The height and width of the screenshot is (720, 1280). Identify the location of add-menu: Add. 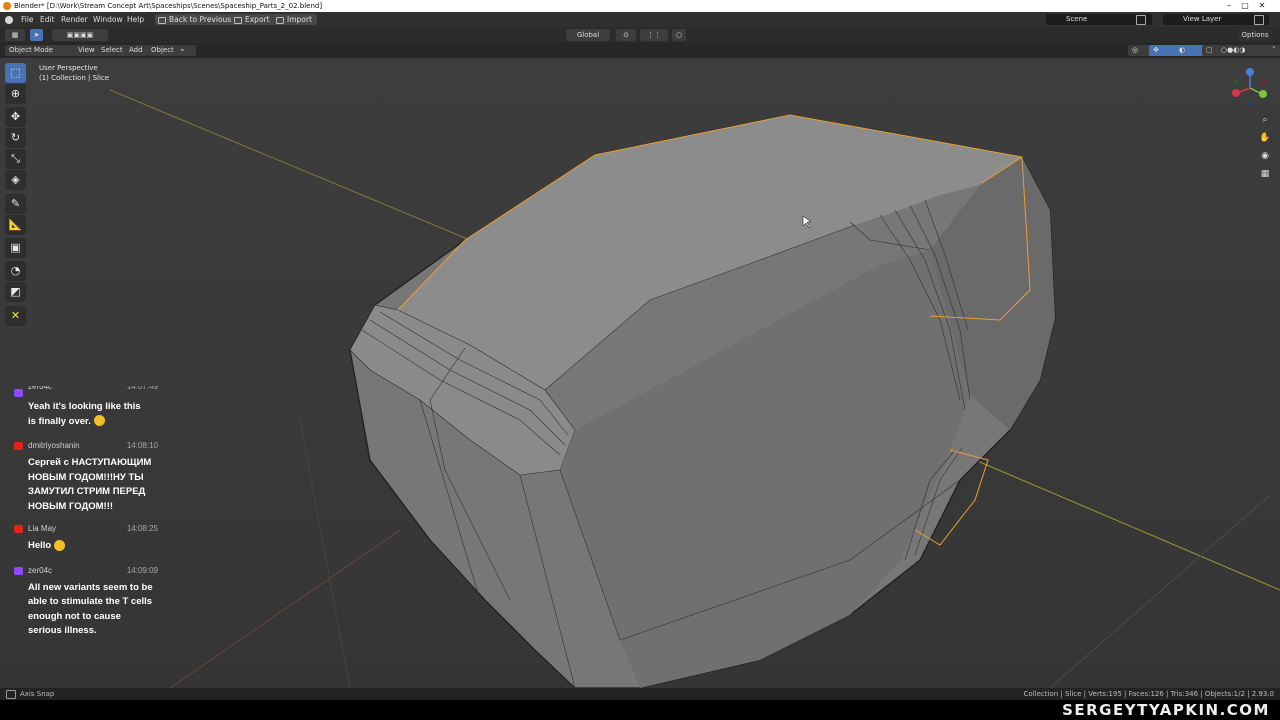
(136, 50).